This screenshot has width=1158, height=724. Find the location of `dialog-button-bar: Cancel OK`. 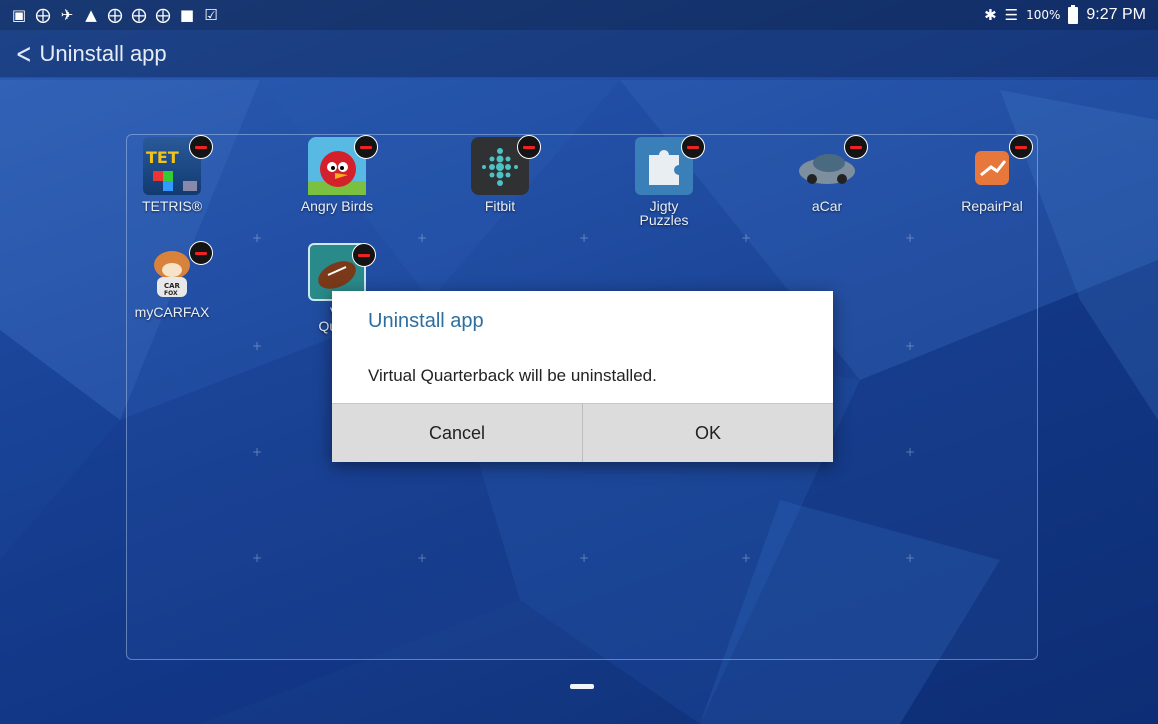

dialog-button-bar: Cancel OK is located at coordinates (582, 432).